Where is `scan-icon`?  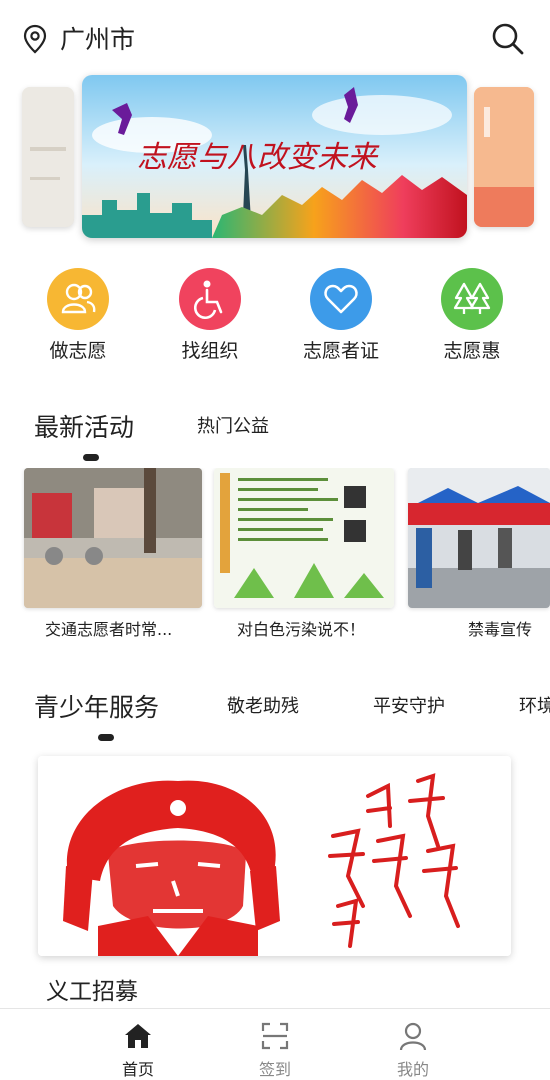
scan-icon is located at coordinates (275, 1036).